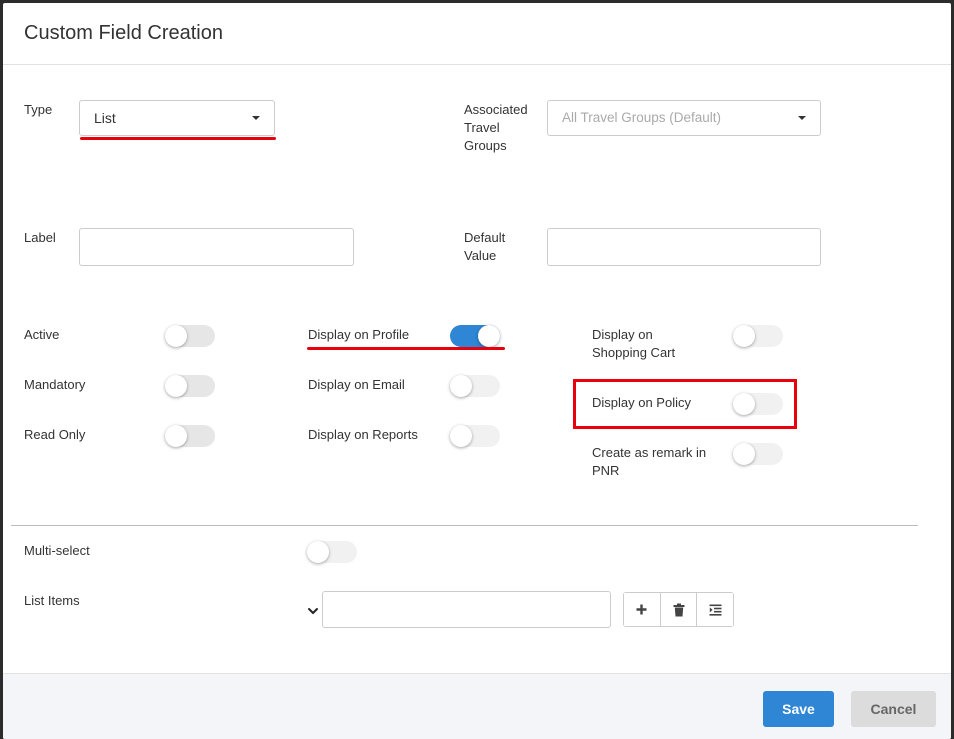 Image resolution: width=954 pixels, height=739 pixels. Describe the element at coordinates (359, 334) in the screenshot. I see `display-profile-label: Display on Profile` at that location.